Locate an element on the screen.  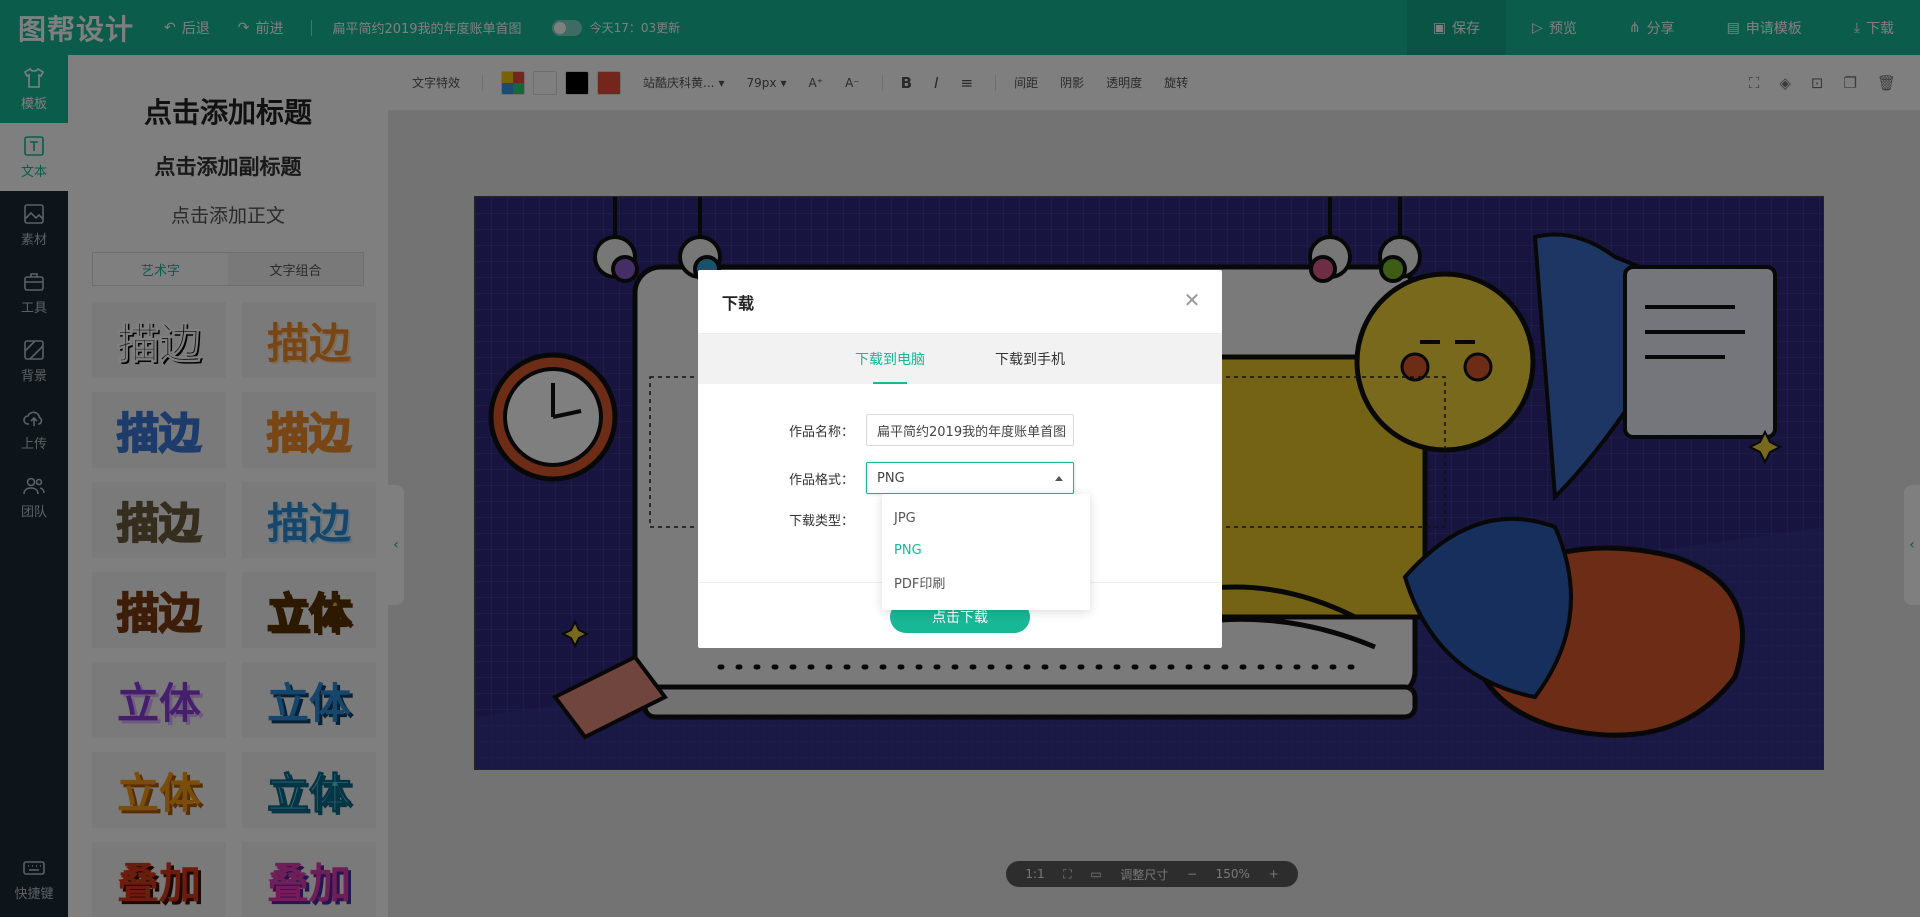
format-option-png: PNG is located at coordinates (986, 550).